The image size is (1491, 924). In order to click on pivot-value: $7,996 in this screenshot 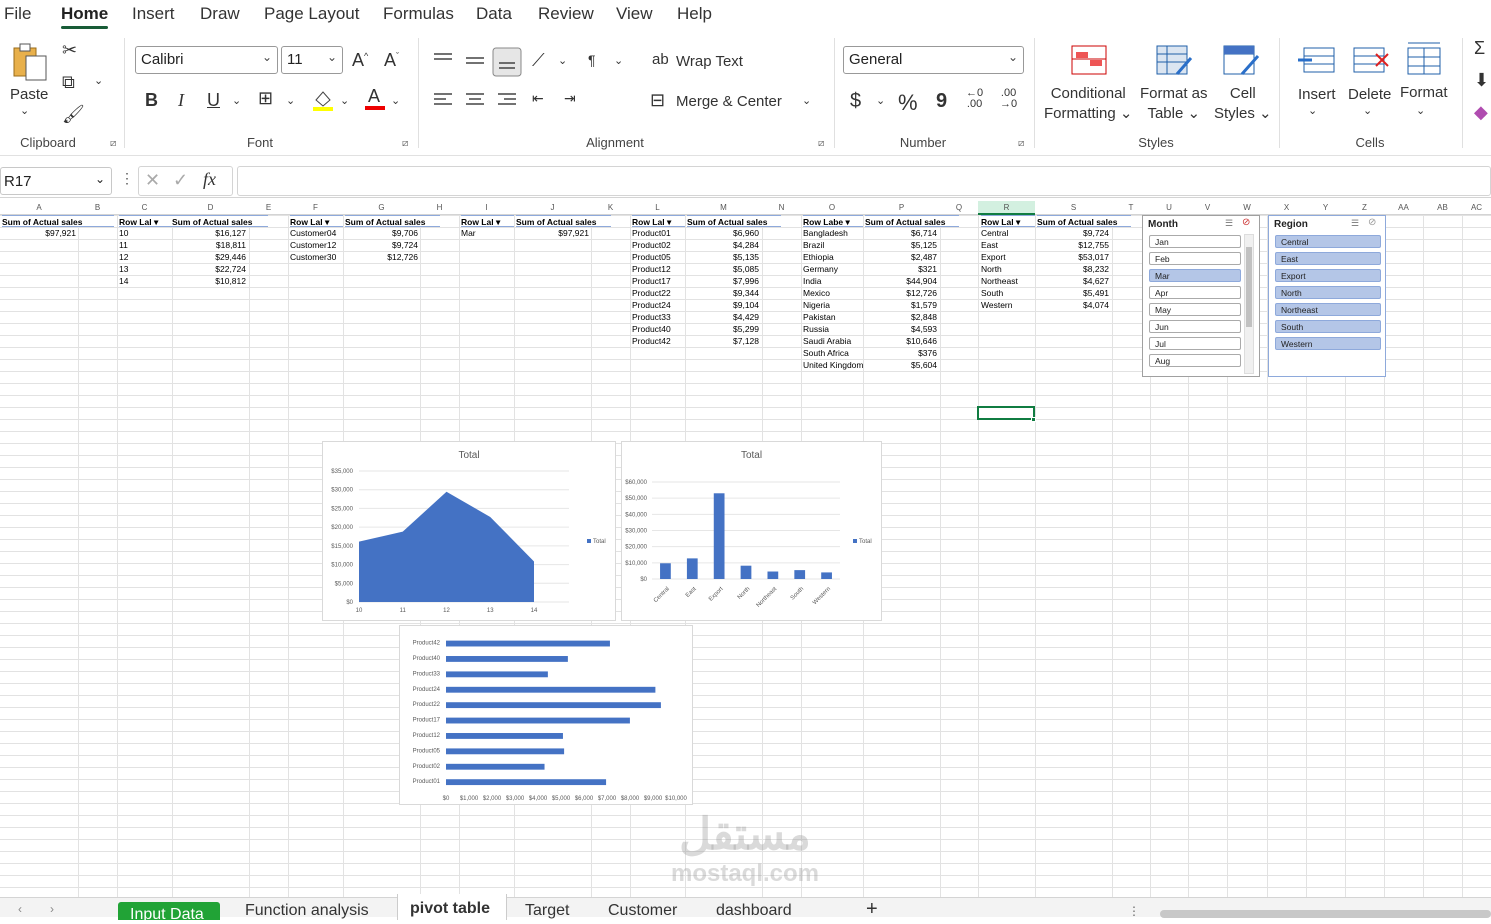, I will do `click(723, 281)`.